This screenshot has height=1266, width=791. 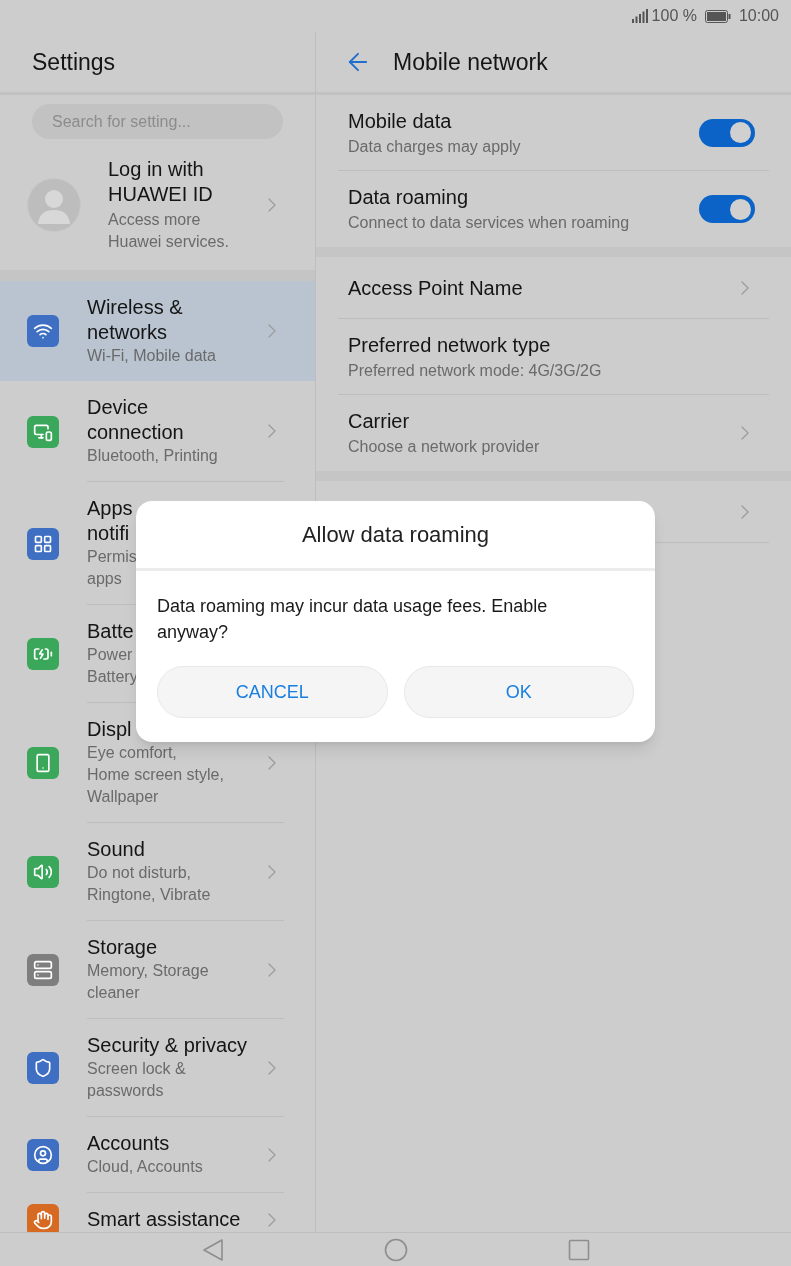 What do you see at coordinates (758, 16) in the screenshot?
I see `clock: 10:00` at bounding box center [758, 16].